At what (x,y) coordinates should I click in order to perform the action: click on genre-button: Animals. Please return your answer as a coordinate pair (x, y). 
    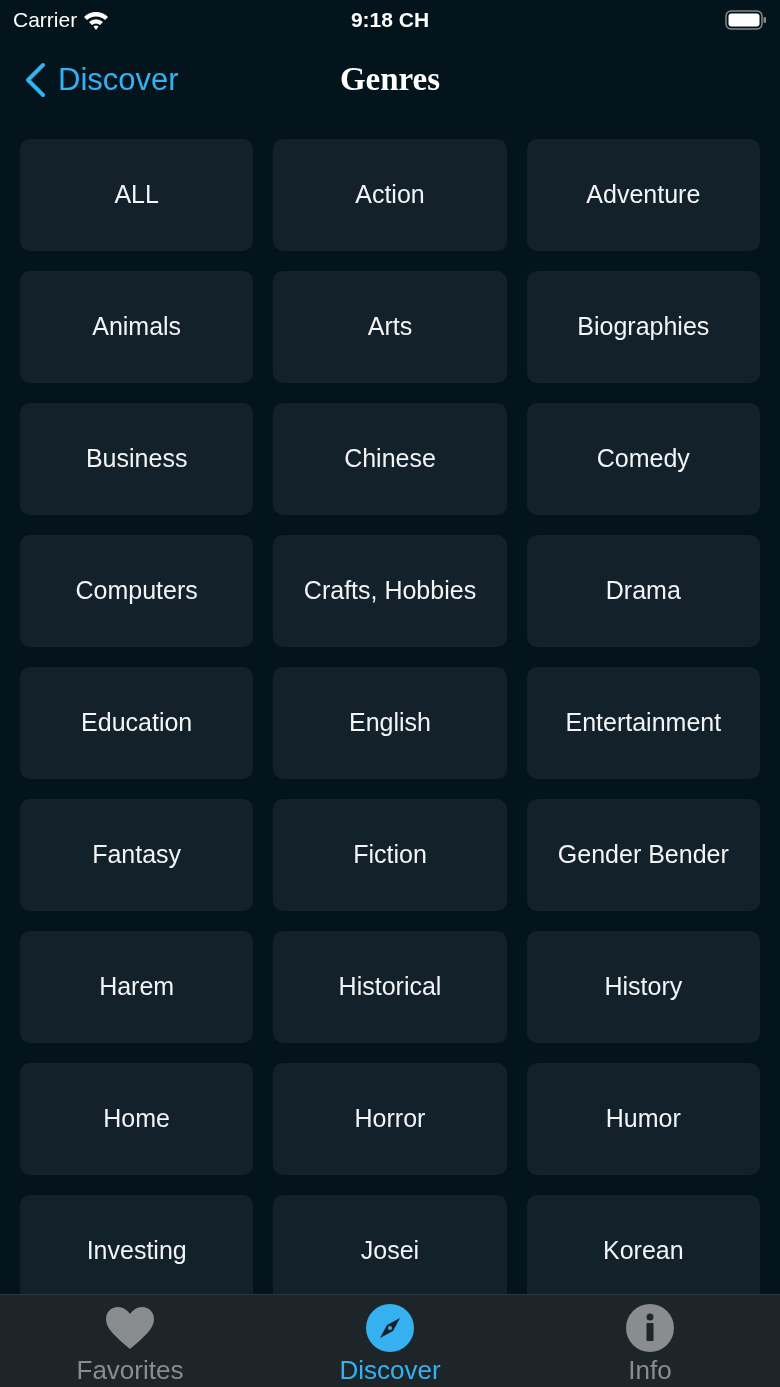
    Looking at the image, I should click on (137, 327).